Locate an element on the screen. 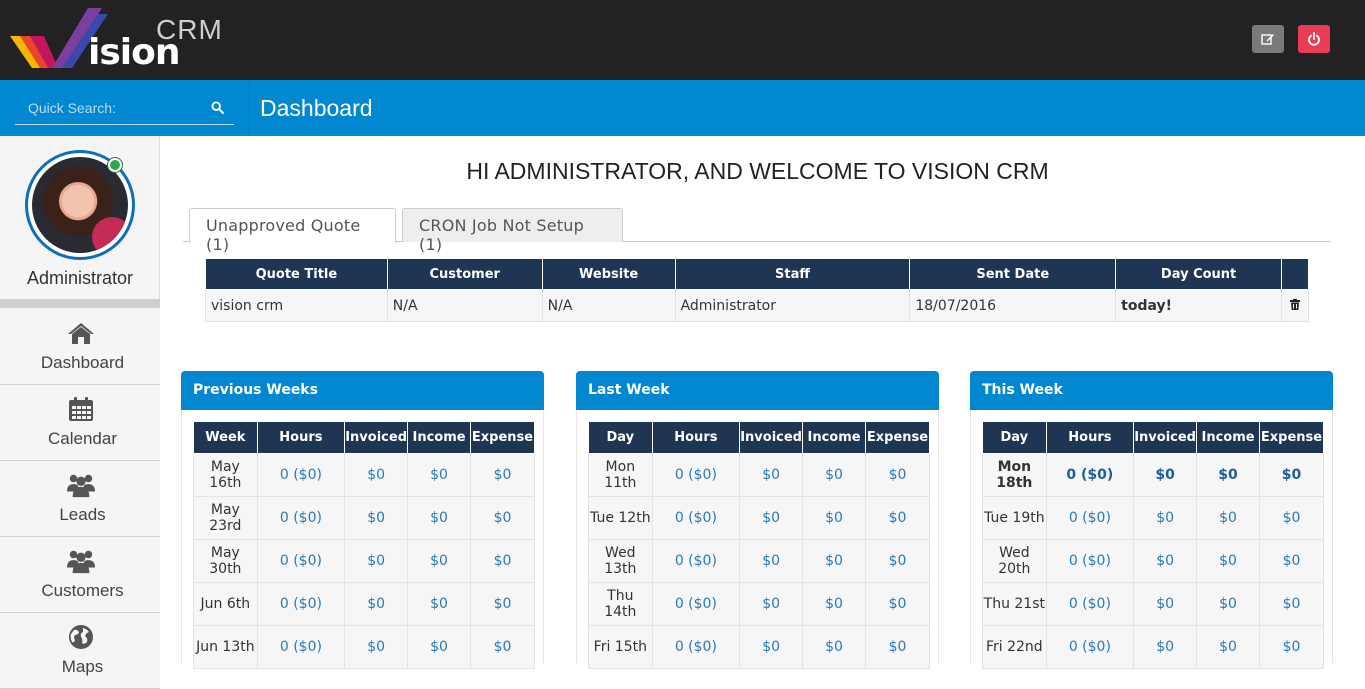 The width and height of the screenshot is (1365, 689). sidebar-item-maps: Maps is located at coordinates (80, 651).